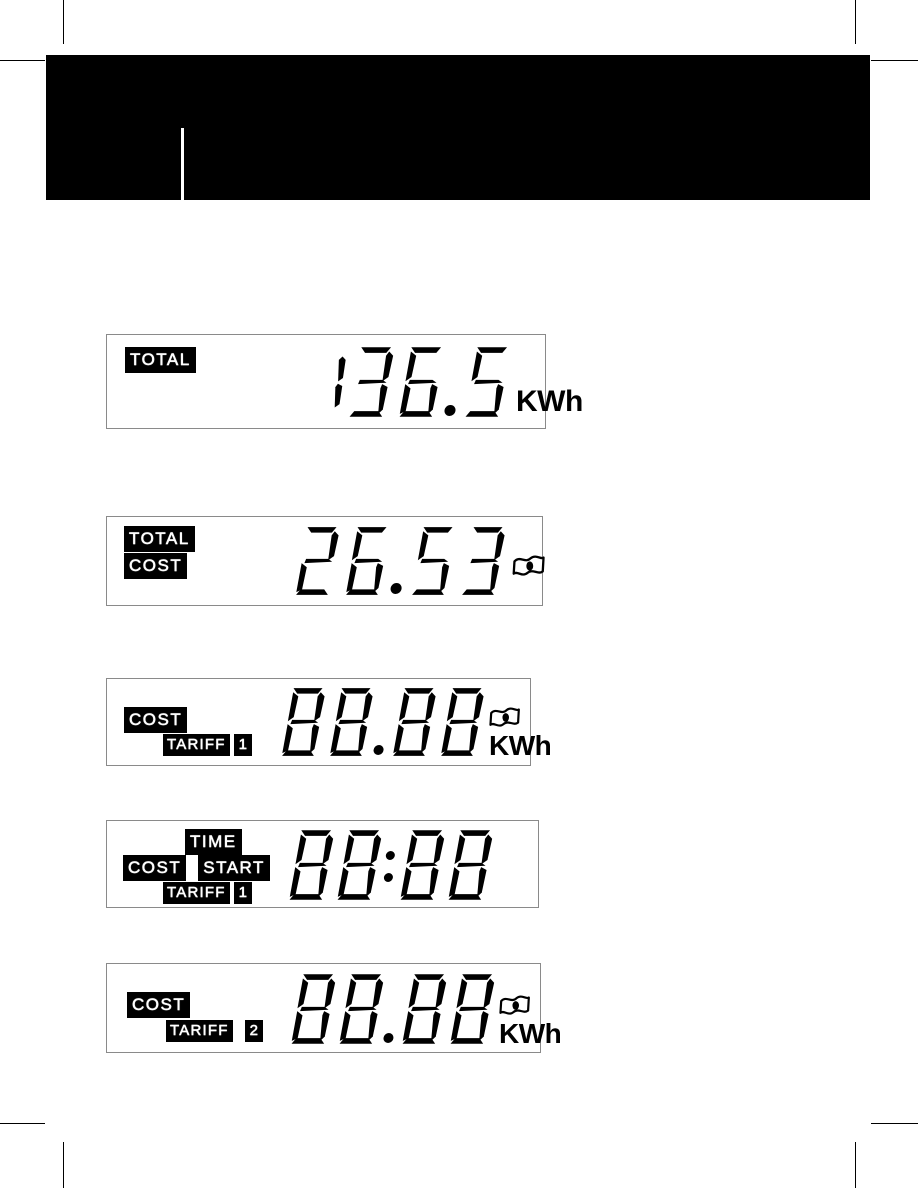  Describe the element at coordinates (22, 1123) in the screenshot. I see `crop-mark-bottom-left-horizontal` at that location.